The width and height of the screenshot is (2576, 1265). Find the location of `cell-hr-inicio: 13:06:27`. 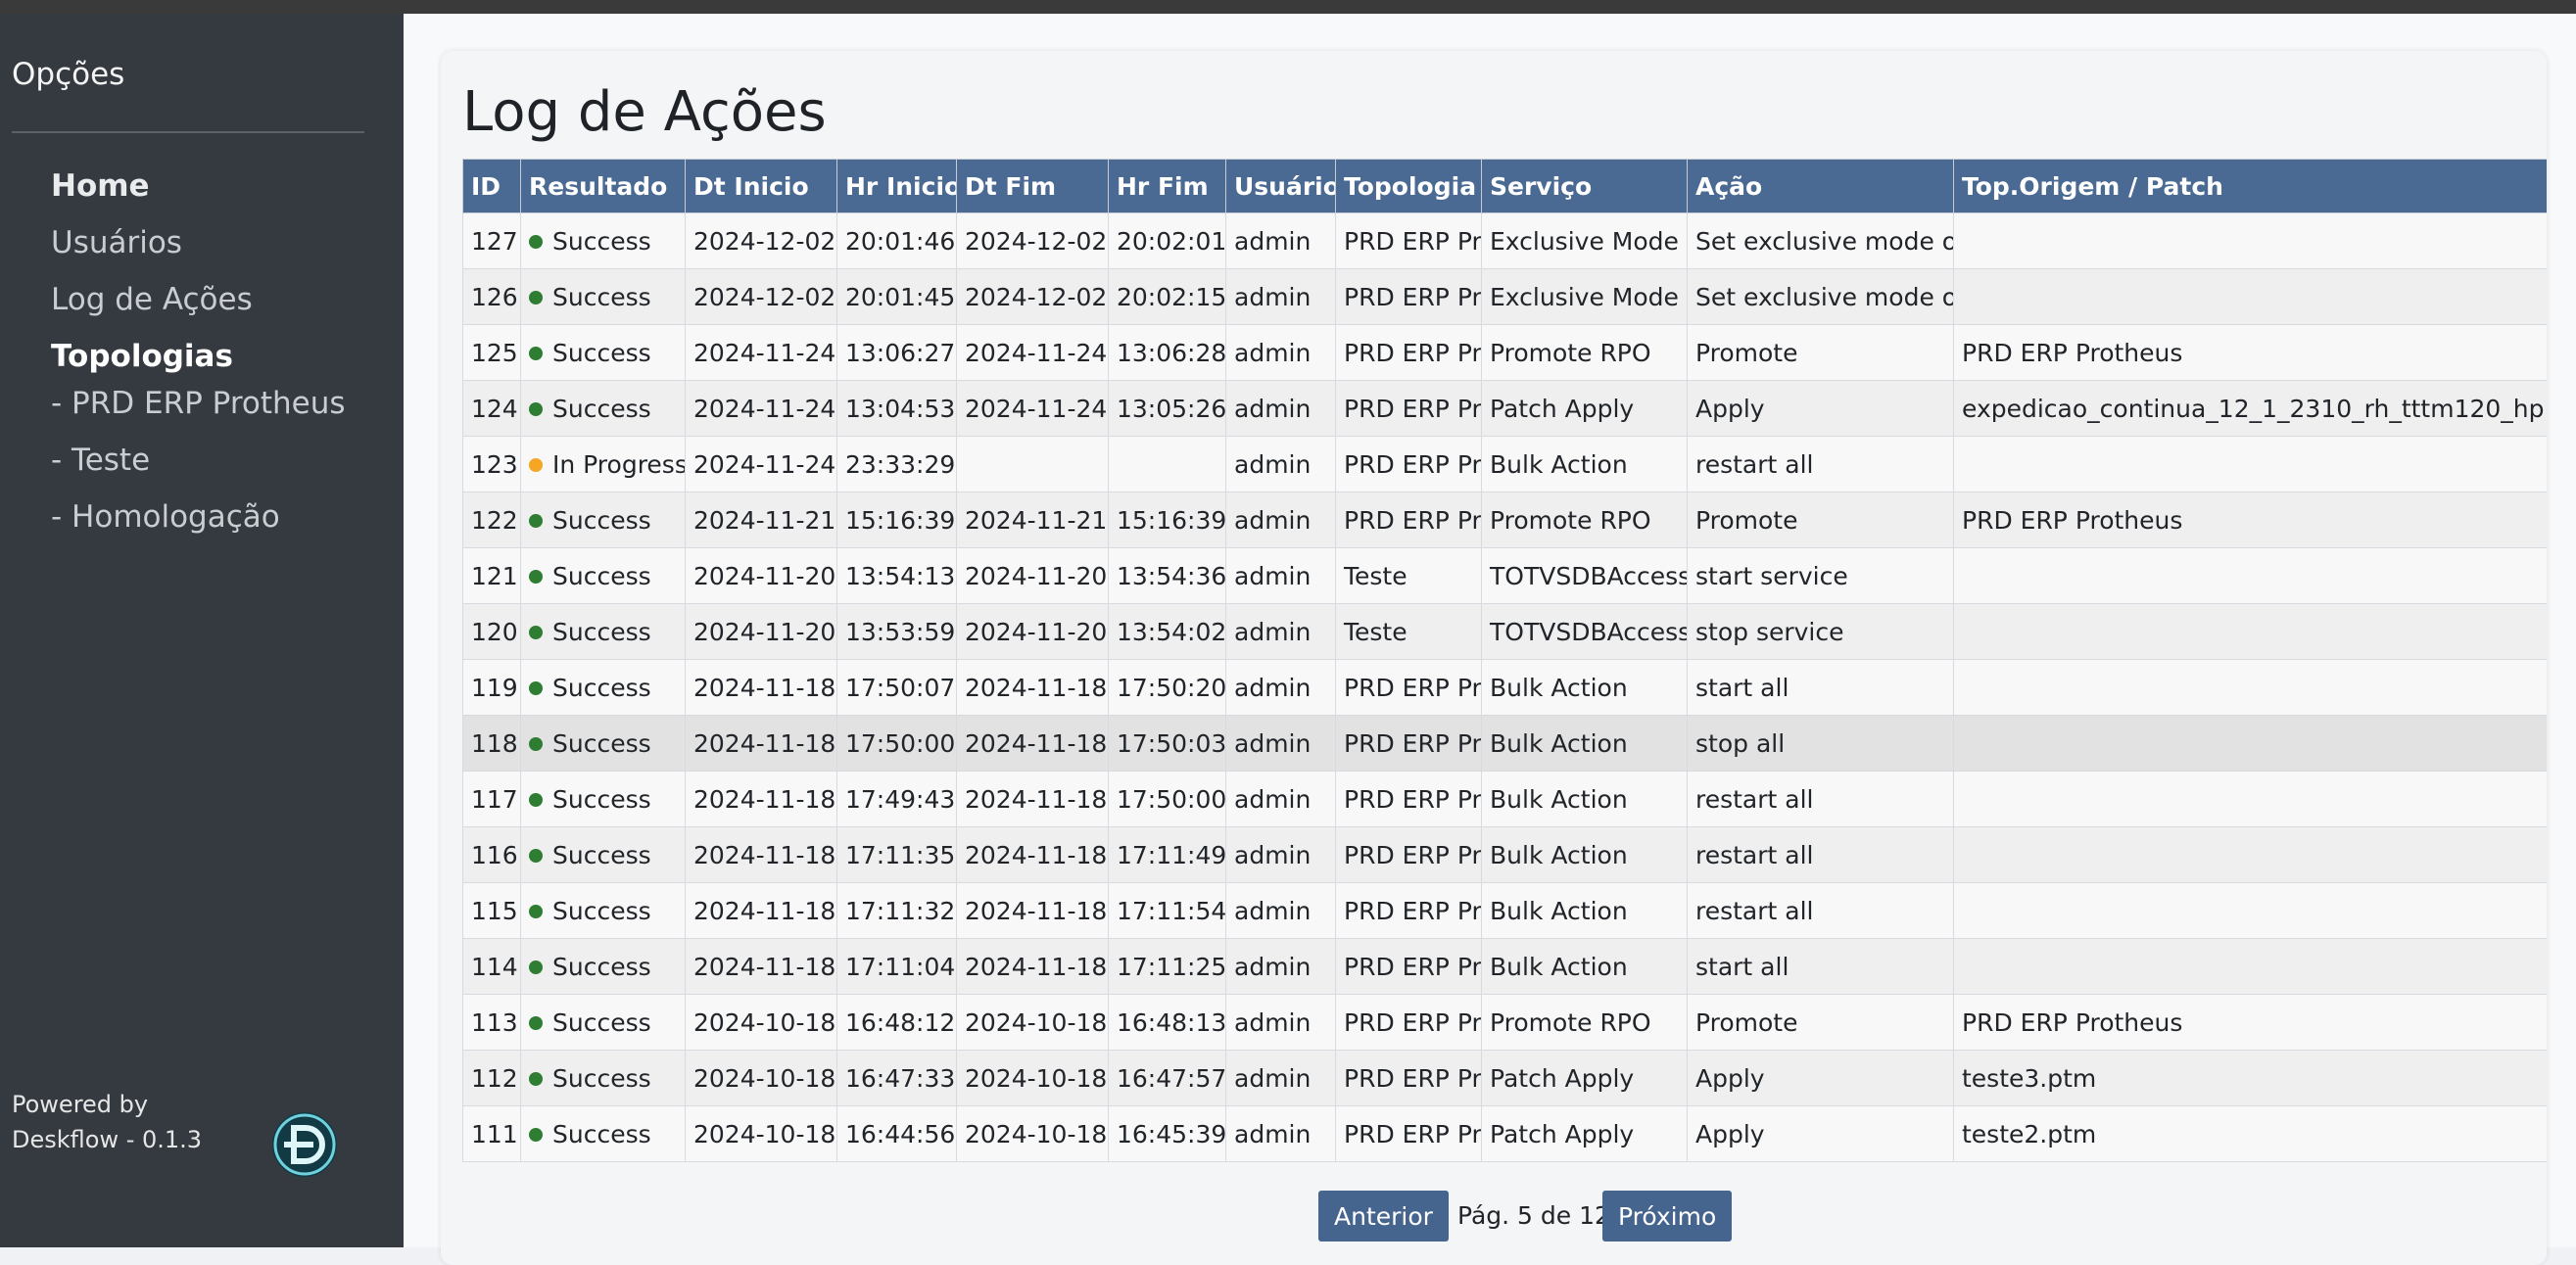

cell-hr-inicio: 13:06:27 is located at coordinates (897, 353).